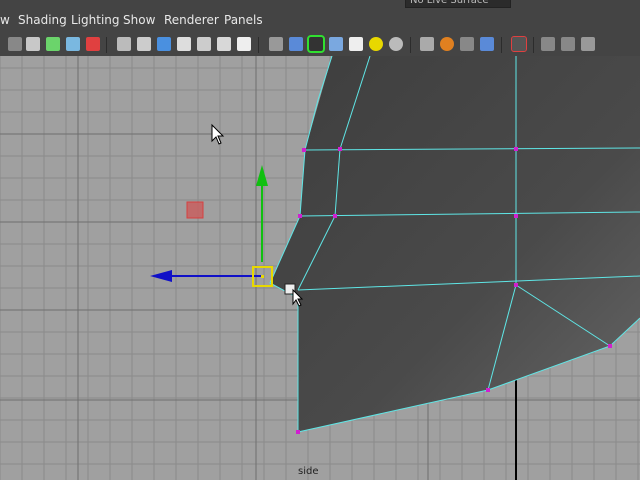 The width and height of the screenshot is (640, 480). I want to click on resolution-gate-icon, so click(164, 44).